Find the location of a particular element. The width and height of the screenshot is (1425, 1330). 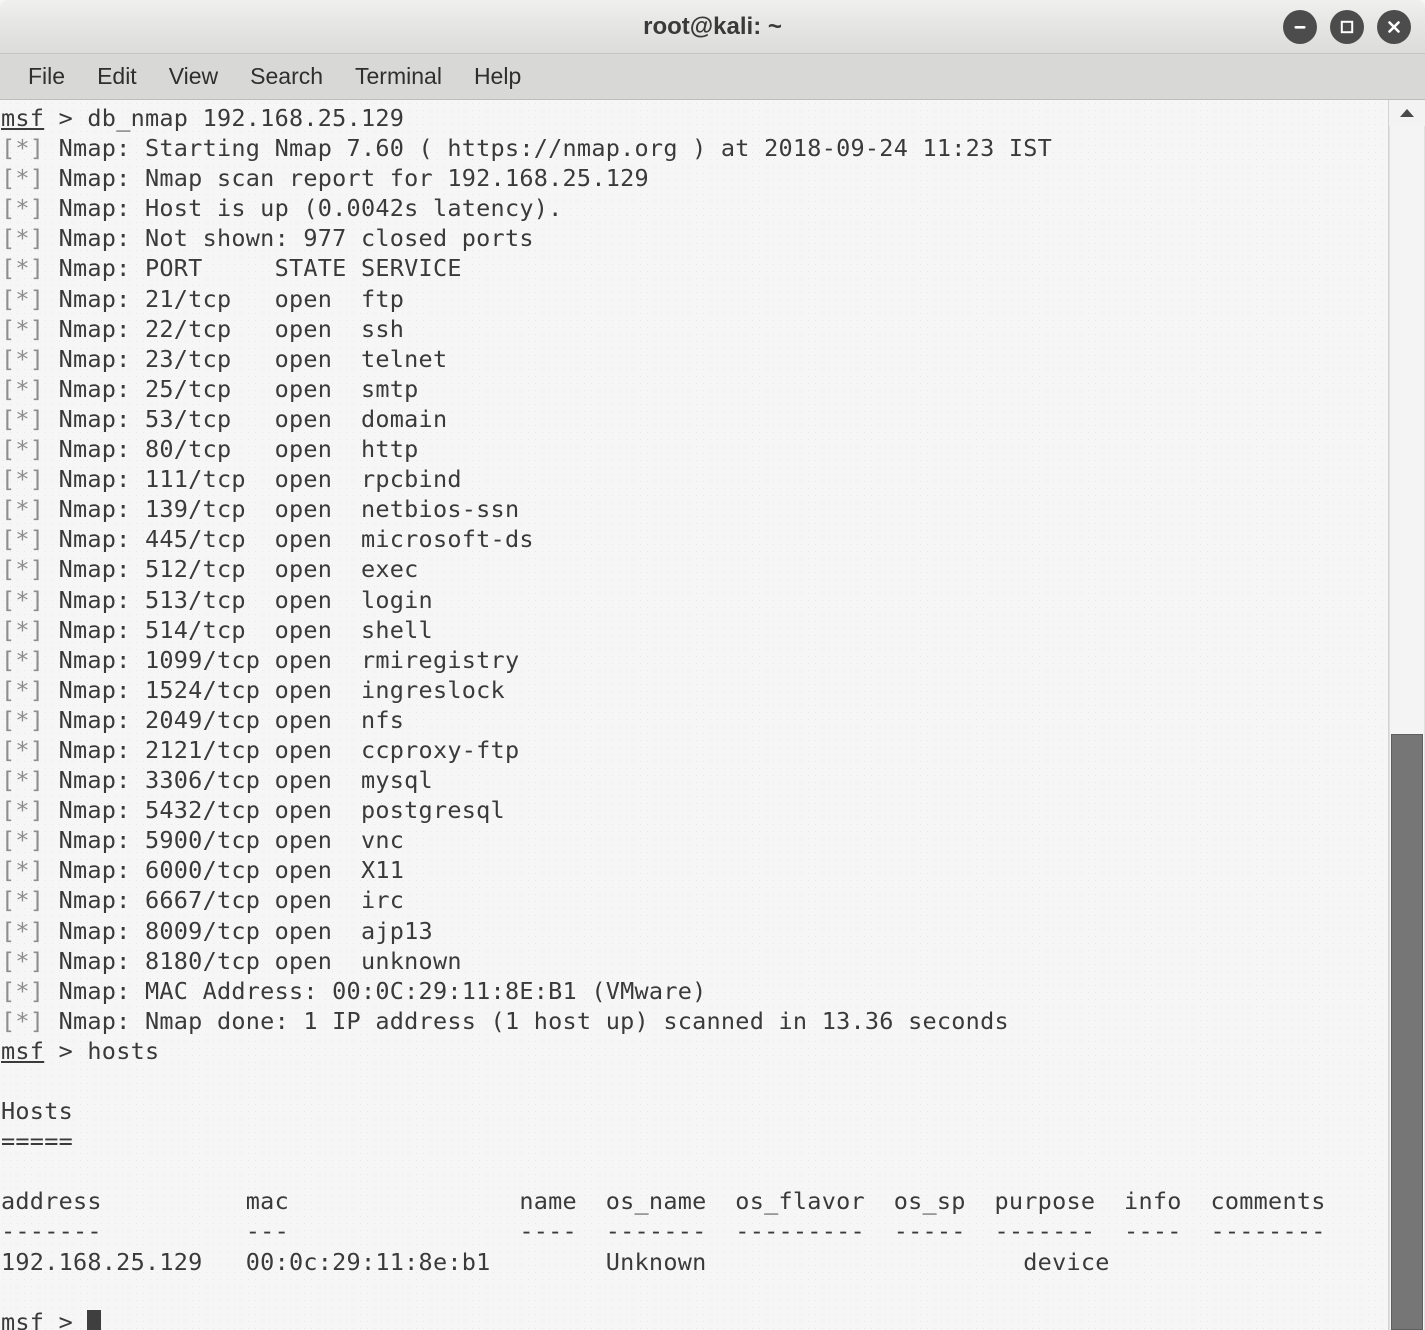

menu-item-edit: Edit is located at coordinates (117, 76).